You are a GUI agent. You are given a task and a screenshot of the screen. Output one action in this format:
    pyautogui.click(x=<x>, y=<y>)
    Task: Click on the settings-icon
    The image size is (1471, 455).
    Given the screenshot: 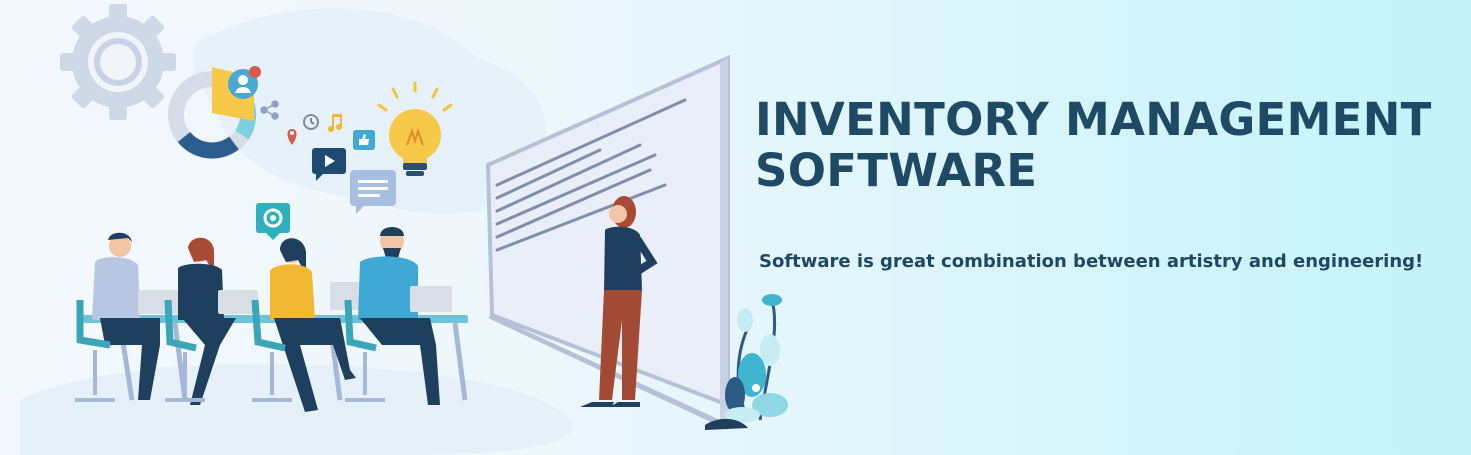 What is the action you would take?
    pyautogui.click(x=273, y=221)
    